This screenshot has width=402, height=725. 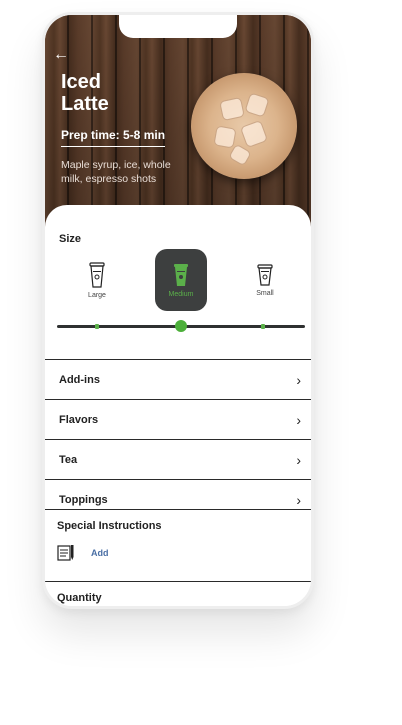 What do you see at coordinates (79, 379) in the screenshot?
I see `option-label: Add-ins` at bounding box center [79, 379].